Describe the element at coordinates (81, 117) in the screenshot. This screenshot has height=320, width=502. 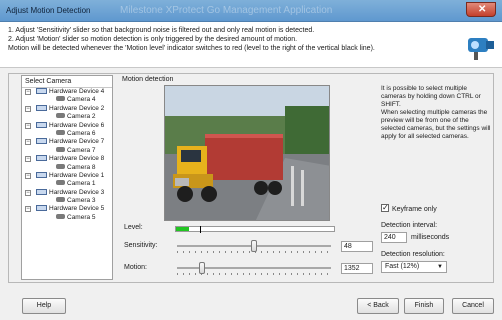
I see `tree-camera-label: Camera 2` at that location.